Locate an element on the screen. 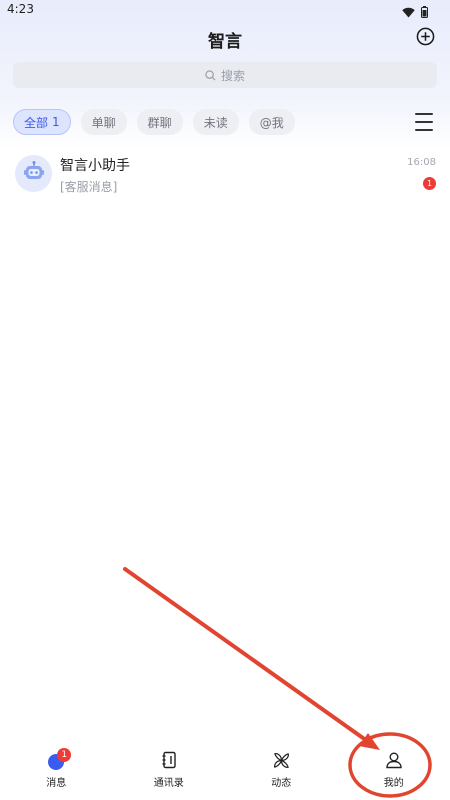 This screenshot has height=800, width=450. search-icon is located at coordinates (210, 75).